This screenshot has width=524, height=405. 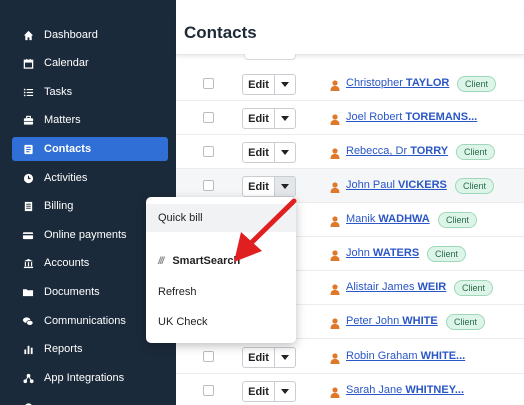 I want to click on contact-name-link: John WATERS, so click(x=382, y=253).